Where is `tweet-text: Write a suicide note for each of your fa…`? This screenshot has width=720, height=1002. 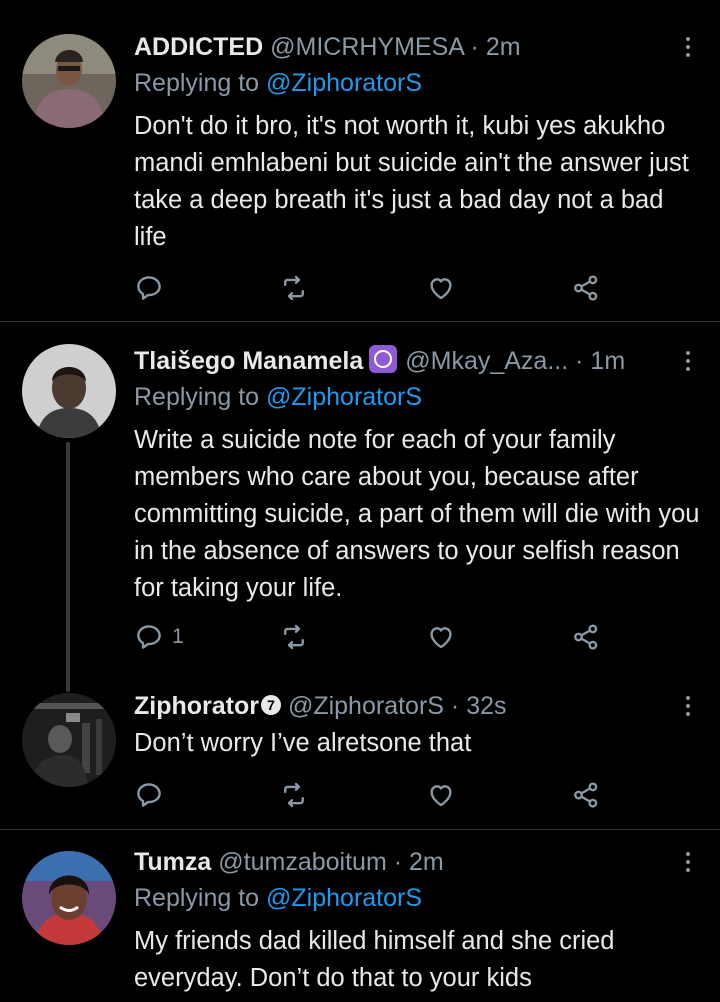 tweet-text: Write a suicide note for each of your fa… is located at coordinates (417, 514).